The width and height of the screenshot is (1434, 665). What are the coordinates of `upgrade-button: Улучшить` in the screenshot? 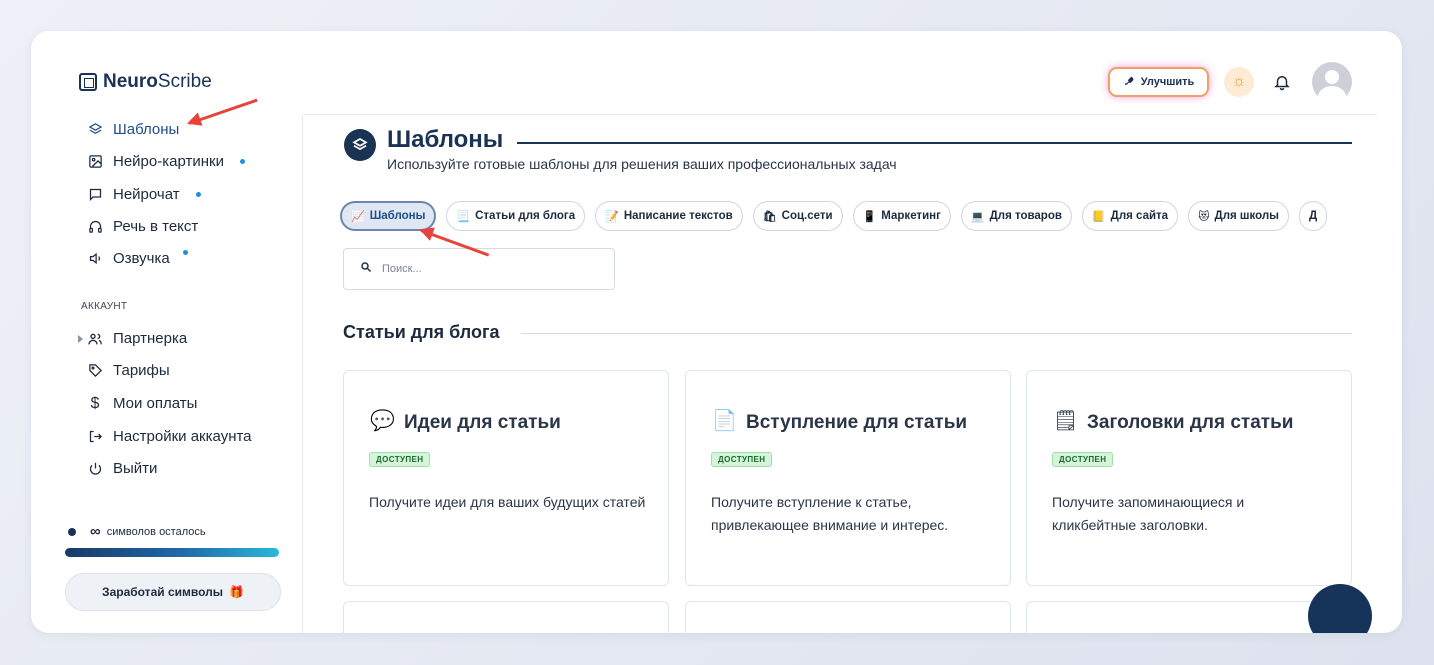 It's located at (1158, 82).